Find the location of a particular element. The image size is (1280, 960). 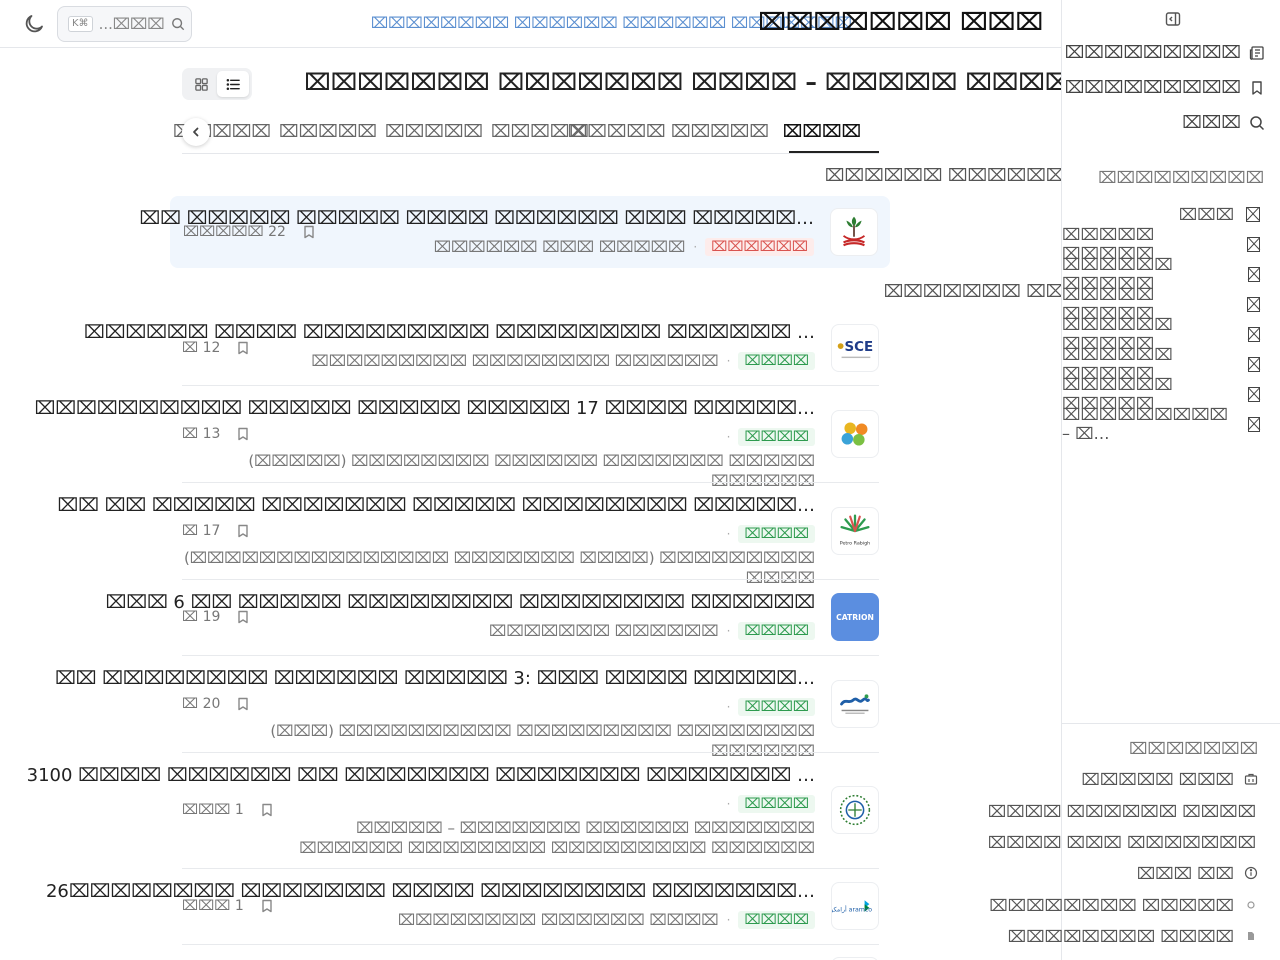

org-name: ⌧⌧⌧⌧⌧⌧⌧⌧⌧ ⌧⌧⌧⌧⌧⌧⌧⌧ ⌧⌧⌧⌧⌧⌧ is located at coordinates (515, 361).